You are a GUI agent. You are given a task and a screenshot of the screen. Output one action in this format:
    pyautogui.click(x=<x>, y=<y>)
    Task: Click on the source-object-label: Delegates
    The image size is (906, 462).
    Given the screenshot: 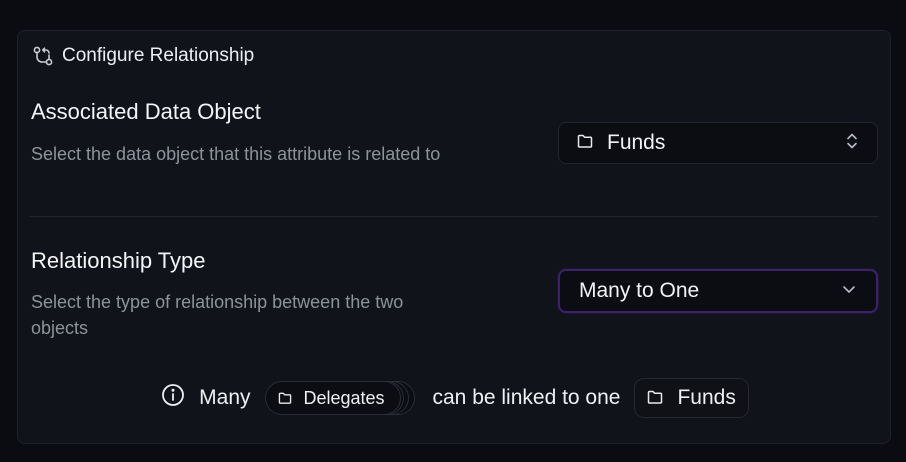 What is the action you would take?
    pyautogui.click(x=344, y=397)
    